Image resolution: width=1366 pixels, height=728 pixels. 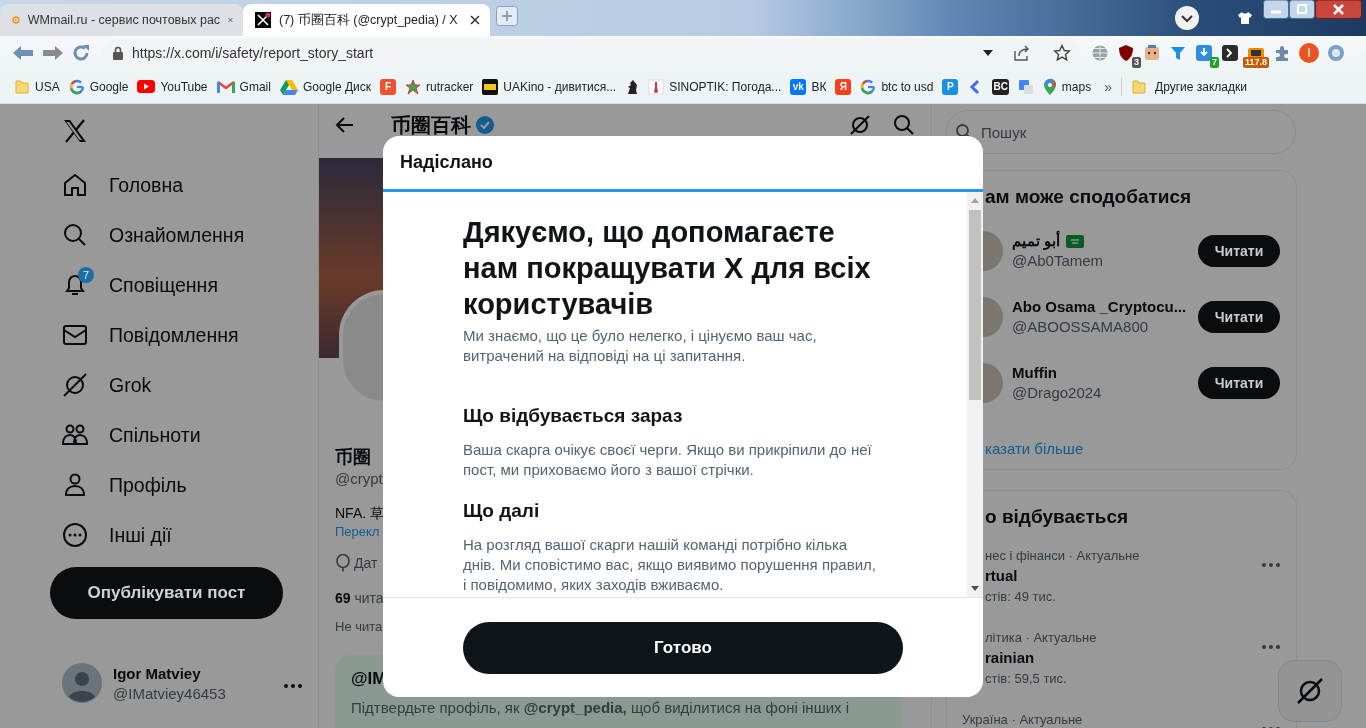 I want to click on trend-meta: літика · Актуальне, so click(x=1041, y=638).